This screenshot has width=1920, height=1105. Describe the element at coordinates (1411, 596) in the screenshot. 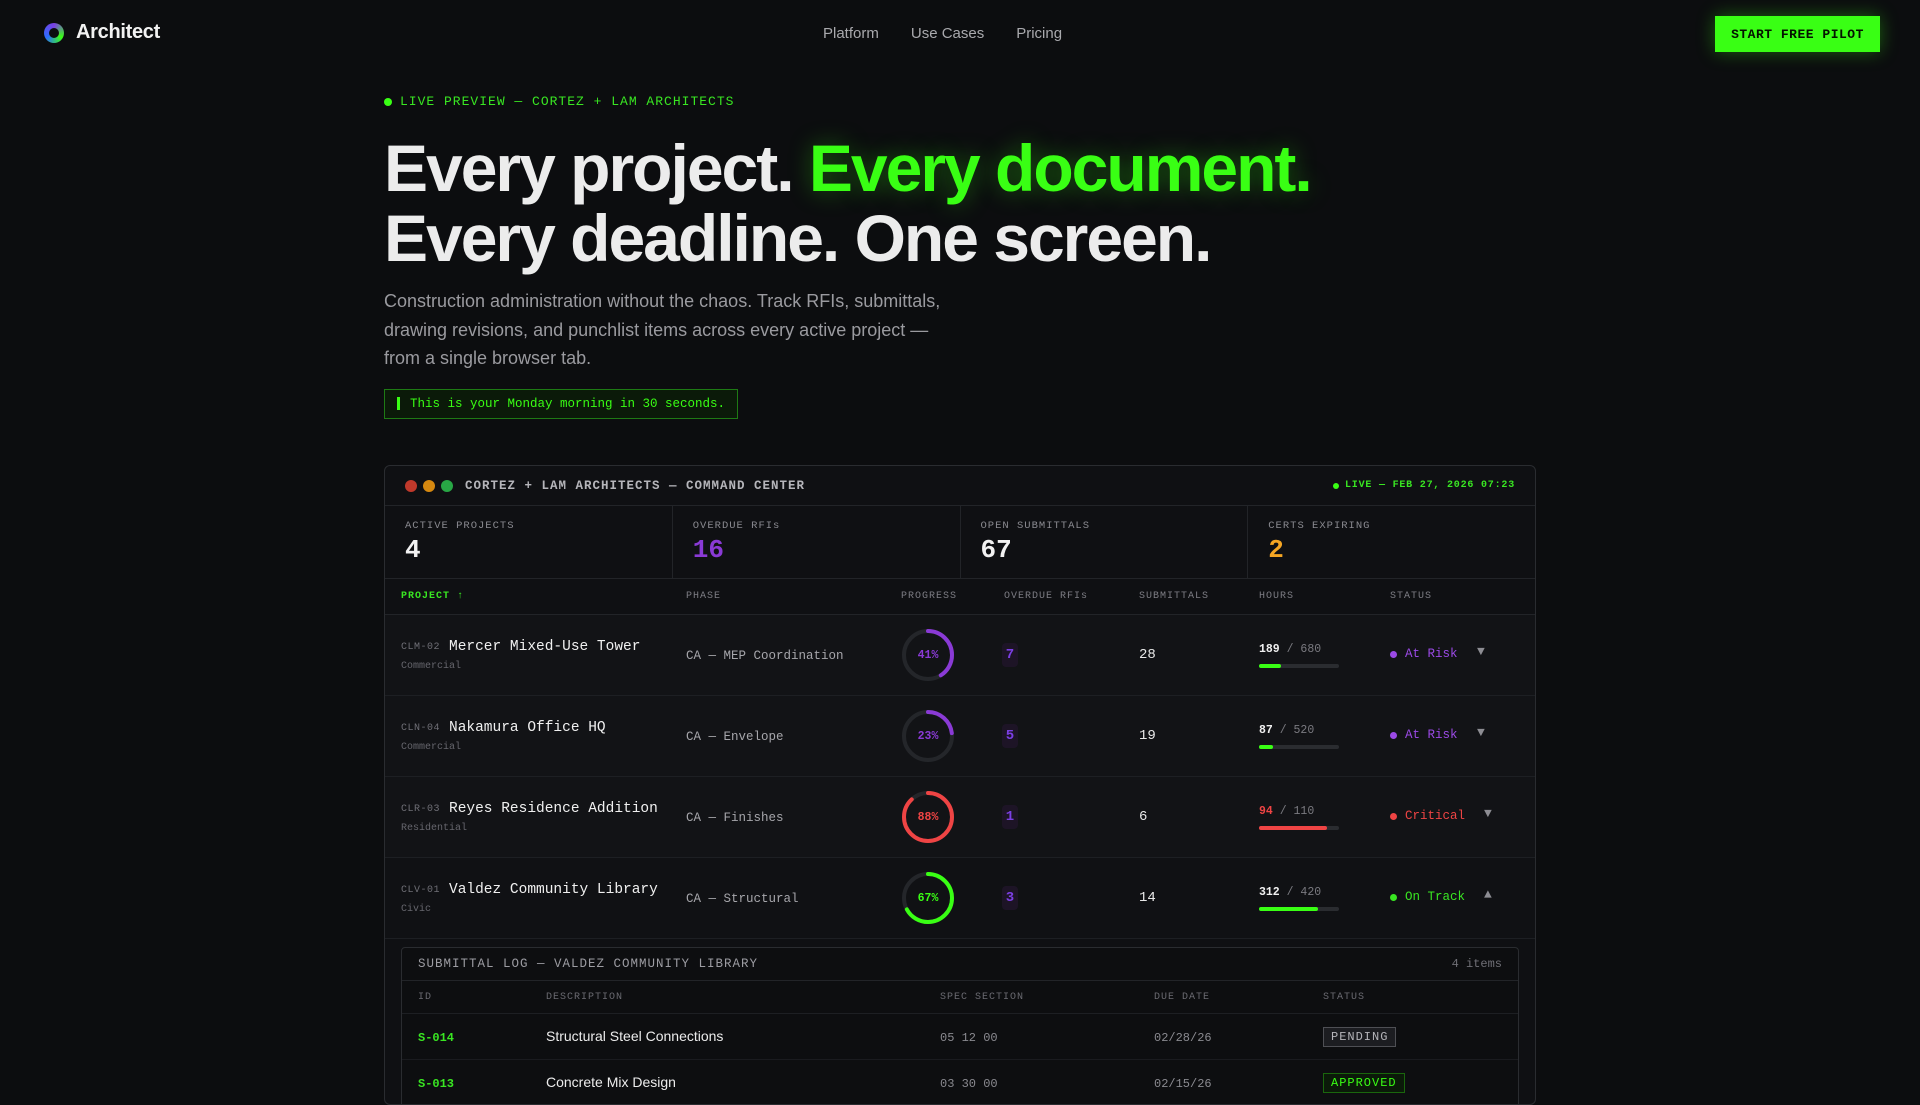

I see `col-status: STATUS` at that location.